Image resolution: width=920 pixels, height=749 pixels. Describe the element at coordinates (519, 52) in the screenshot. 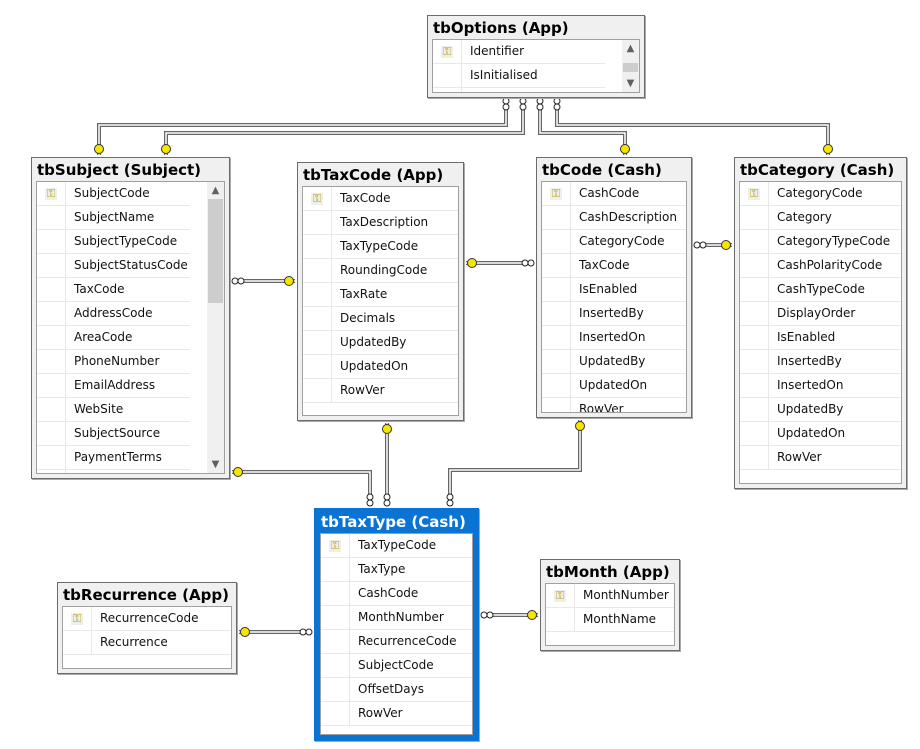

I see `column-row: ⚿ Identifier` at that location.